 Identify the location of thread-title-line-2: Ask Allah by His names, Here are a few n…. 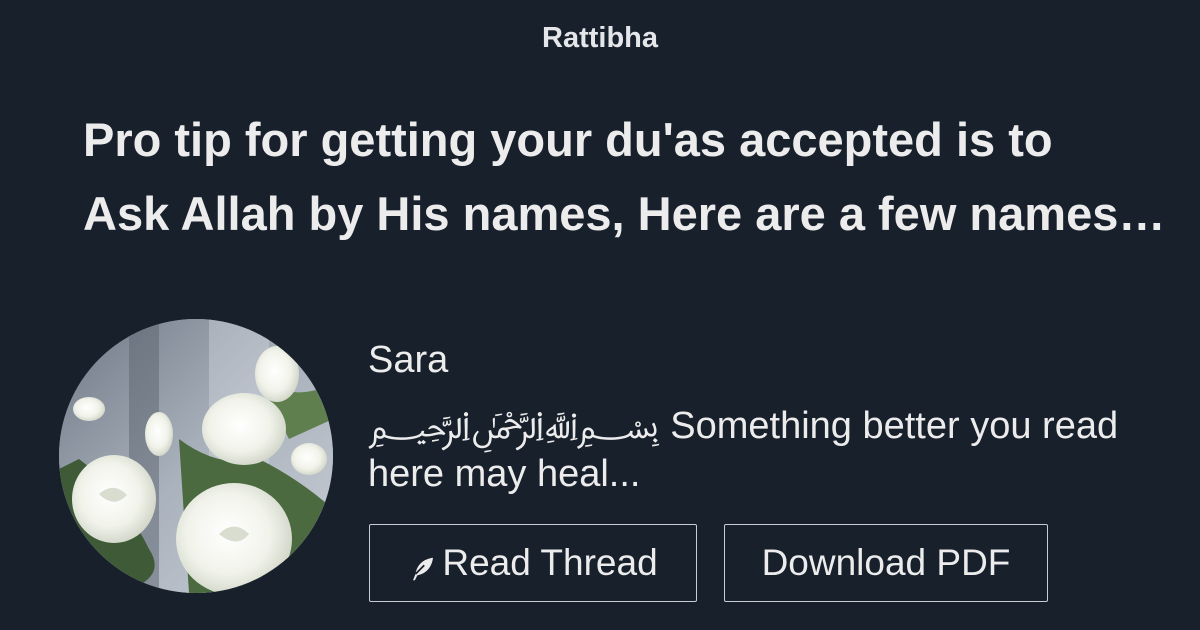
(625, 213).